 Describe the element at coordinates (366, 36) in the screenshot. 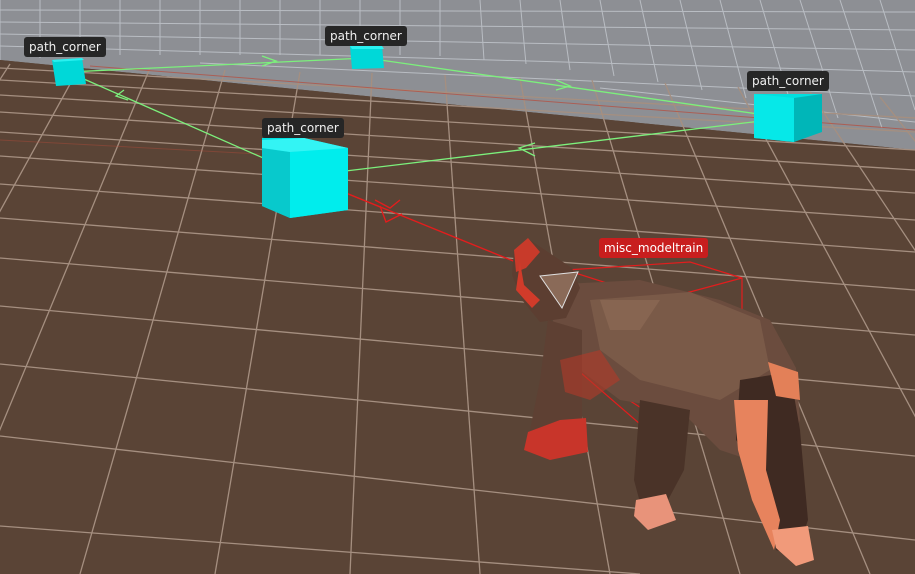

I see `path-corner-label-2: path_corner` at that location.